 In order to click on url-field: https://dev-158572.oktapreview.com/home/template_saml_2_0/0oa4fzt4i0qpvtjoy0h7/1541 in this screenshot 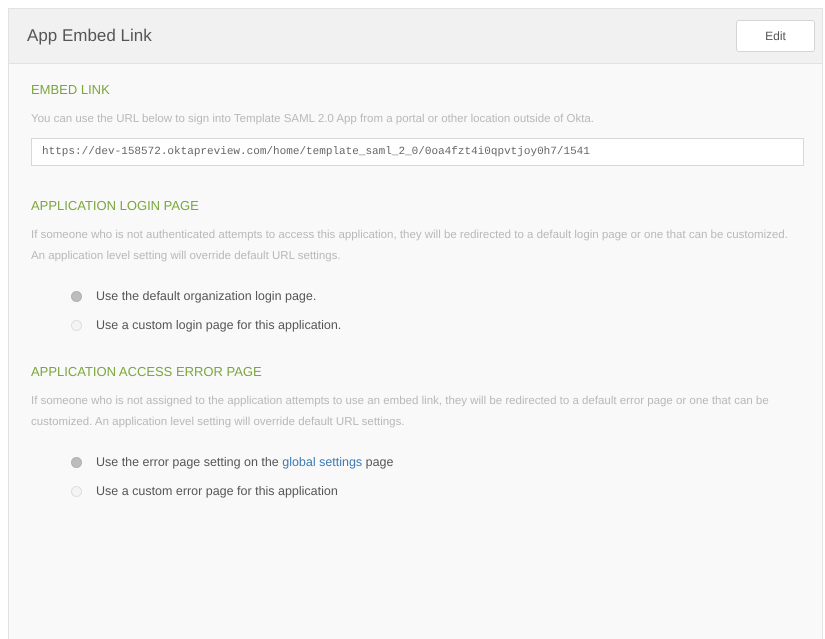, I will do `click(417, 152)`.